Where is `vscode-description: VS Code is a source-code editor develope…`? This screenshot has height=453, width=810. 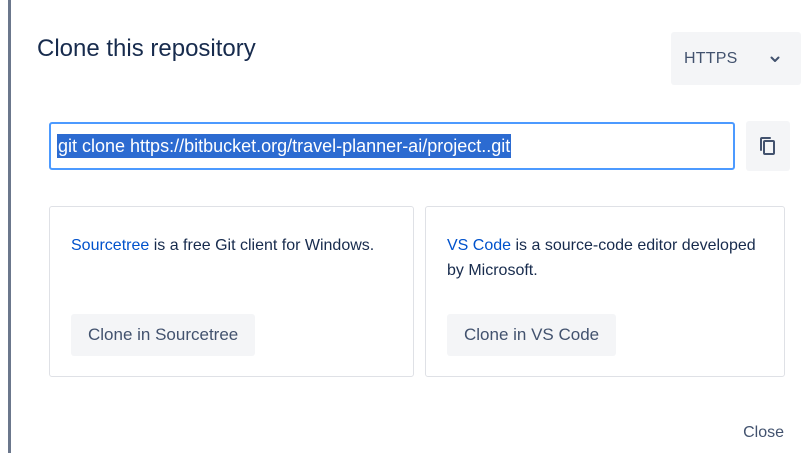 vscode-description: VS Code is a source-code editor develope… is located at coordinates (606, 258).